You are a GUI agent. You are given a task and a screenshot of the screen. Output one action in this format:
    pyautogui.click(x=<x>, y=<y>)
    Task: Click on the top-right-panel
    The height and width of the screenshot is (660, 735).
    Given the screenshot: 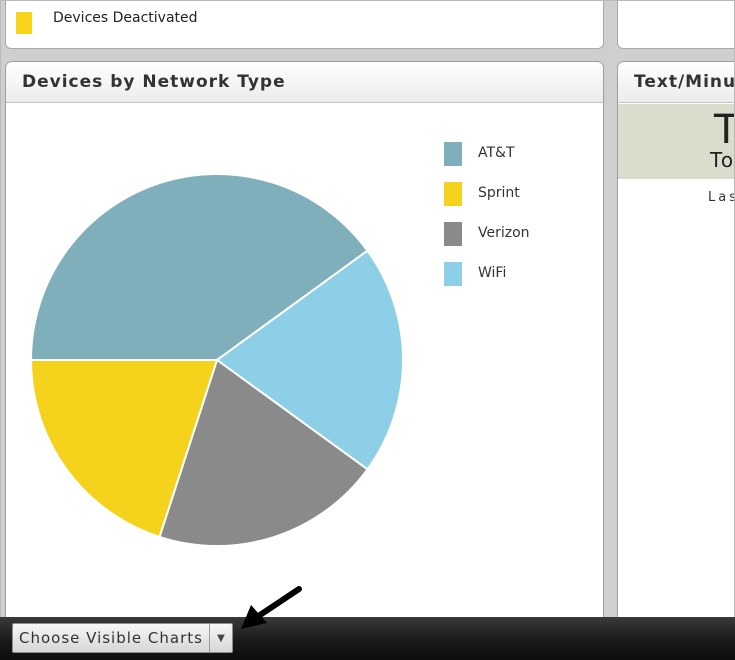 What is the action you would take?
    pyautogui.click(x=675, y=25)
    